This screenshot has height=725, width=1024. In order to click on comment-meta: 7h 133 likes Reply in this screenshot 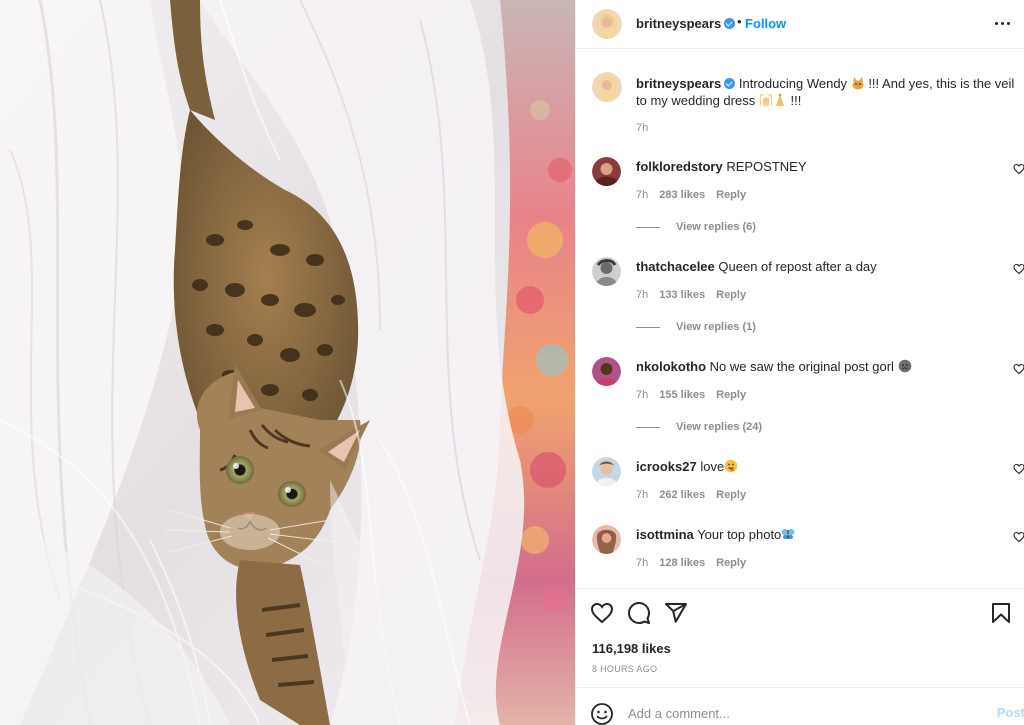, I will do `click(691, 295)`.